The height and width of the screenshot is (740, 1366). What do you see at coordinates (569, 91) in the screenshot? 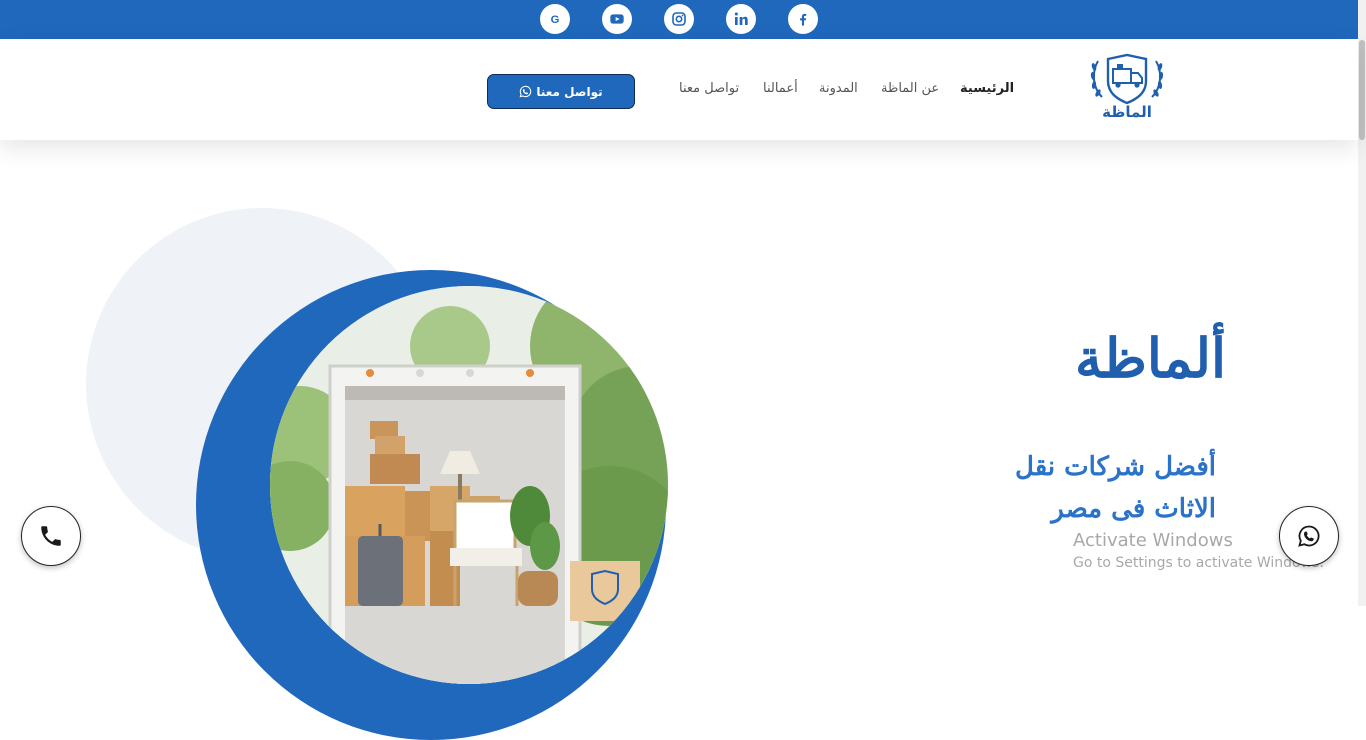
I see `contact-us-label: تواصل معنا` at bounding box center [569, 91].